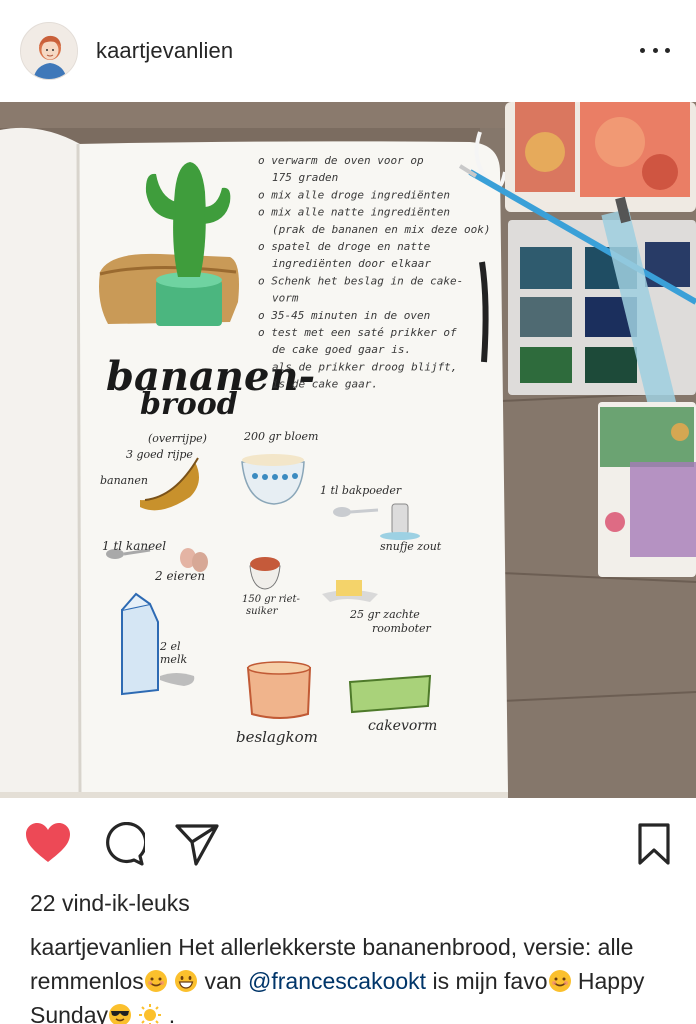 Image resolution: width=696 pixels, height=1024 pixels. Describe the element at coordinates (271, 599) in the screenshot. I see `label-sugar-1: 150 gr riet-` at that location.